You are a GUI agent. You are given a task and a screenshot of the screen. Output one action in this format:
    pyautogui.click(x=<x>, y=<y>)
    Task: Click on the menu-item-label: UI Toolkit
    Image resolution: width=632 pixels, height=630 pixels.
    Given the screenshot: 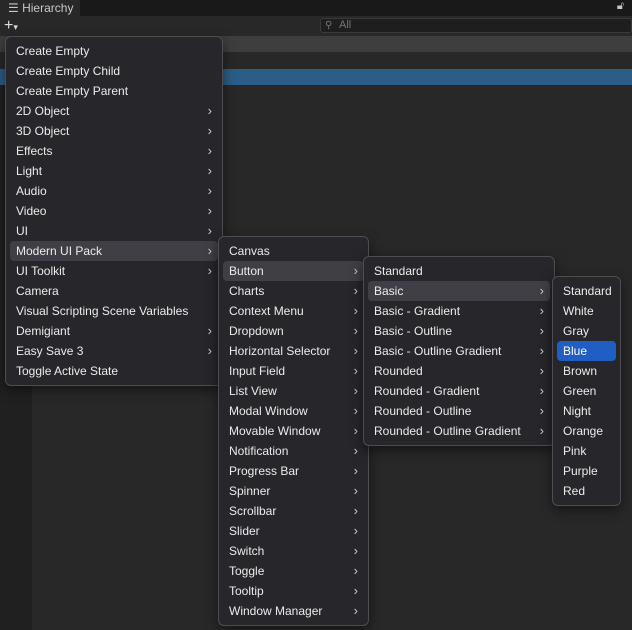 What is the action you would take?
    pyautogui.click(x=41, y=271)
    